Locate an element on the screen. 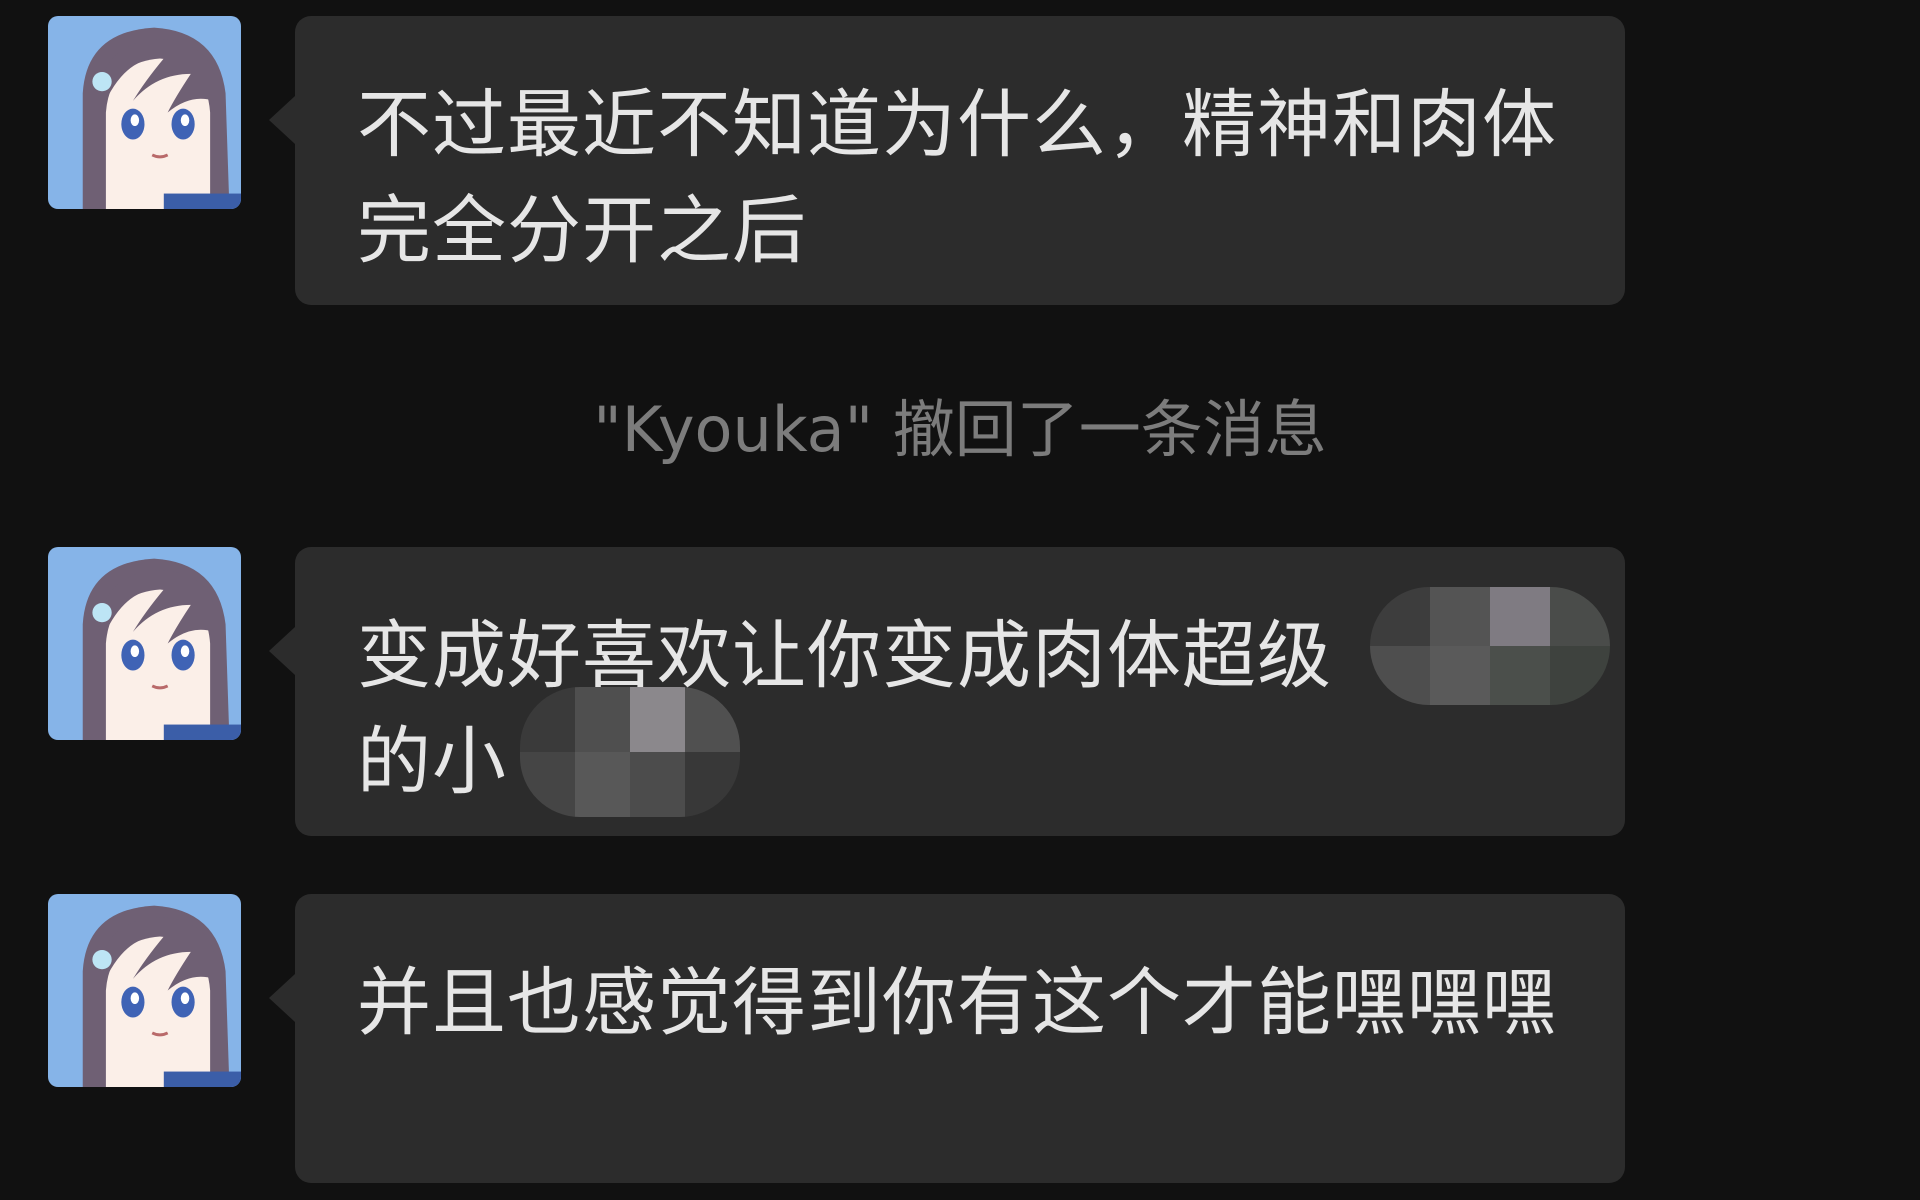 The image size is (1920, 1200). message-text: 不过最近不知道为什么，精神和肉体完全分开之后 is located at coordinates (957, 178).